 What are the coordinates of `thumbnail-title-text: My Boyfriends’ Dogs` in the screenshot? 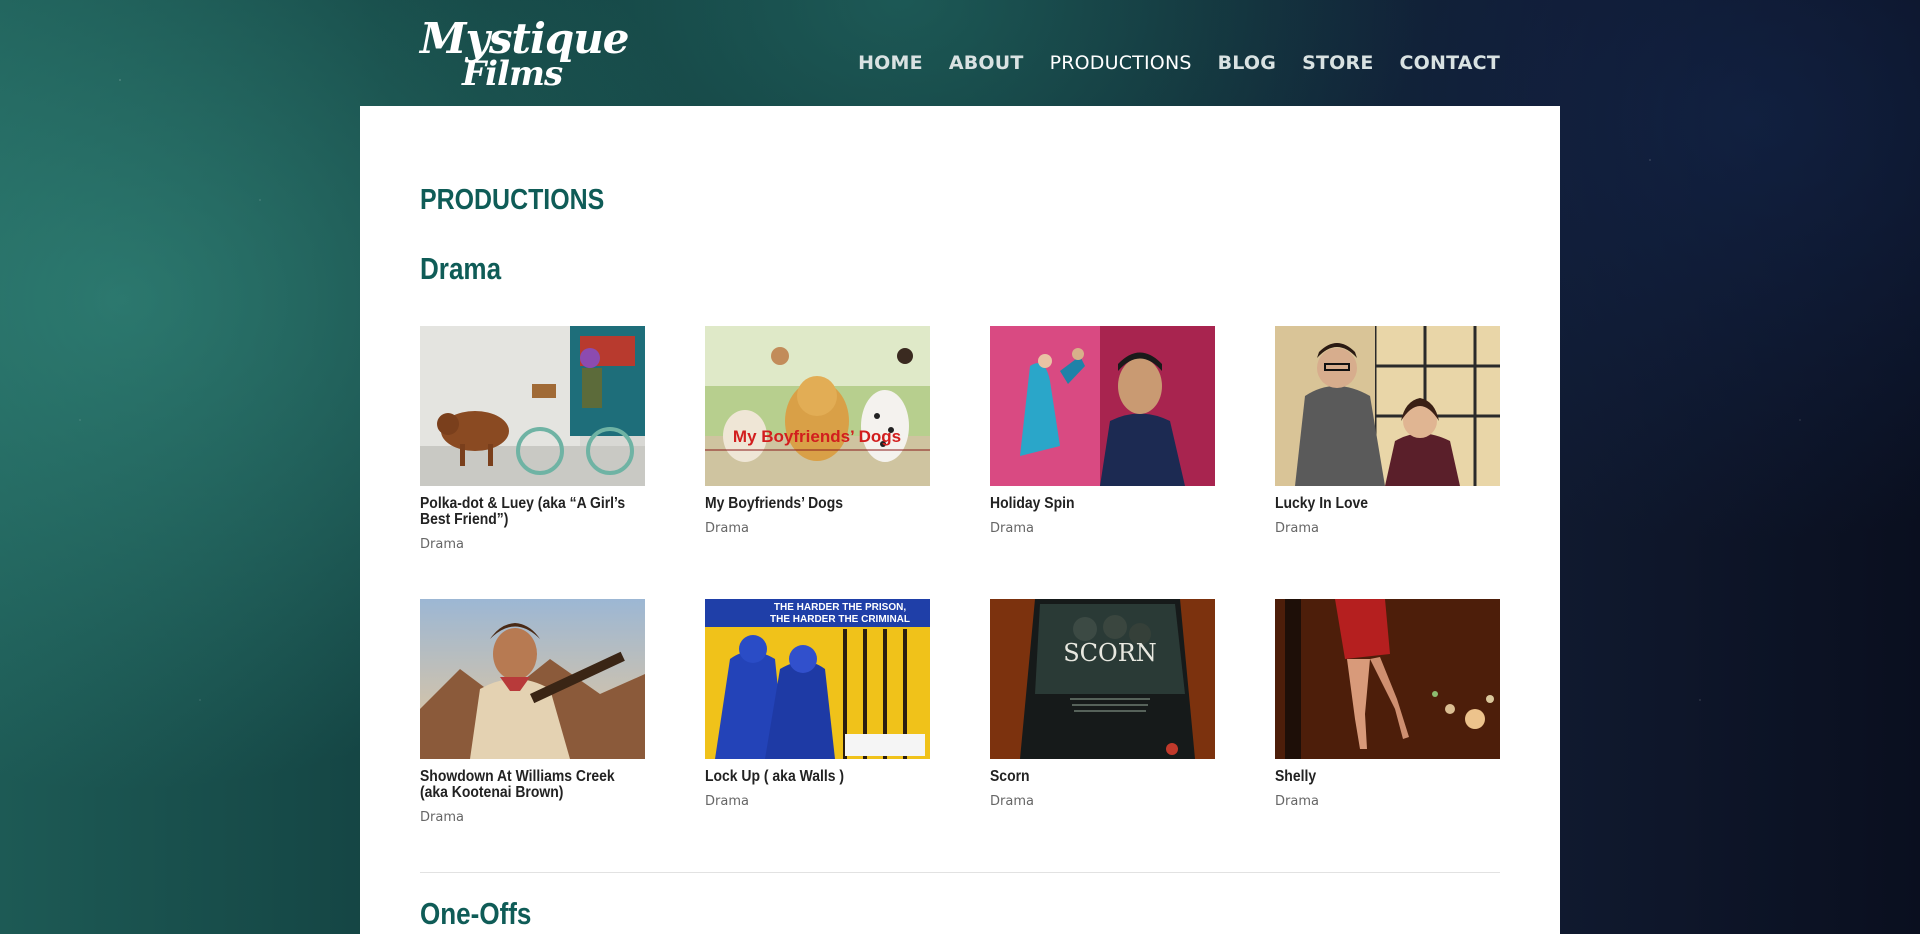 It's located at (817, 436).